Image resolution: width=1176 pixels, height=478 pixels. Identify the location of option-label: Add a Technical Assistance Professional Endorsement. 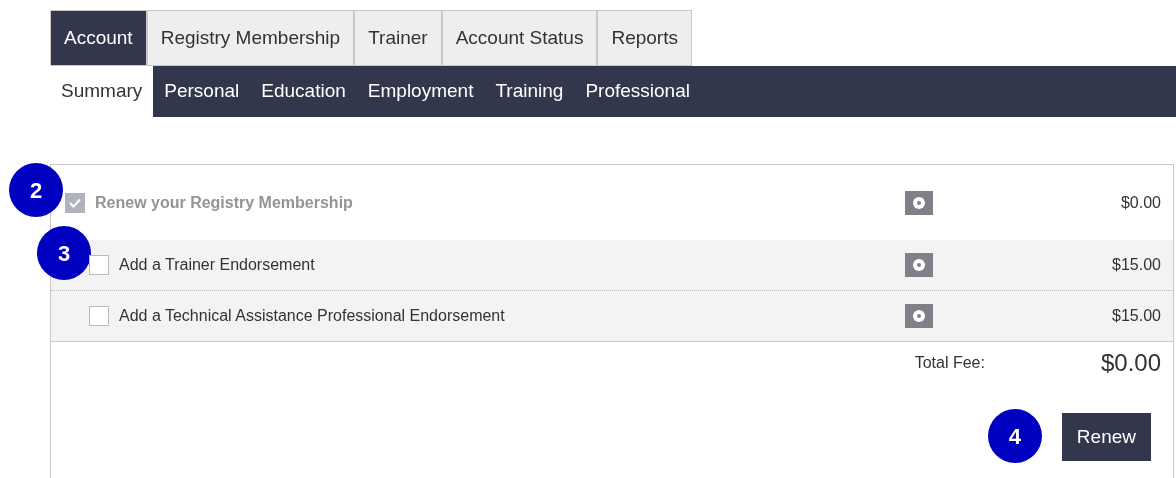
(312, 316).